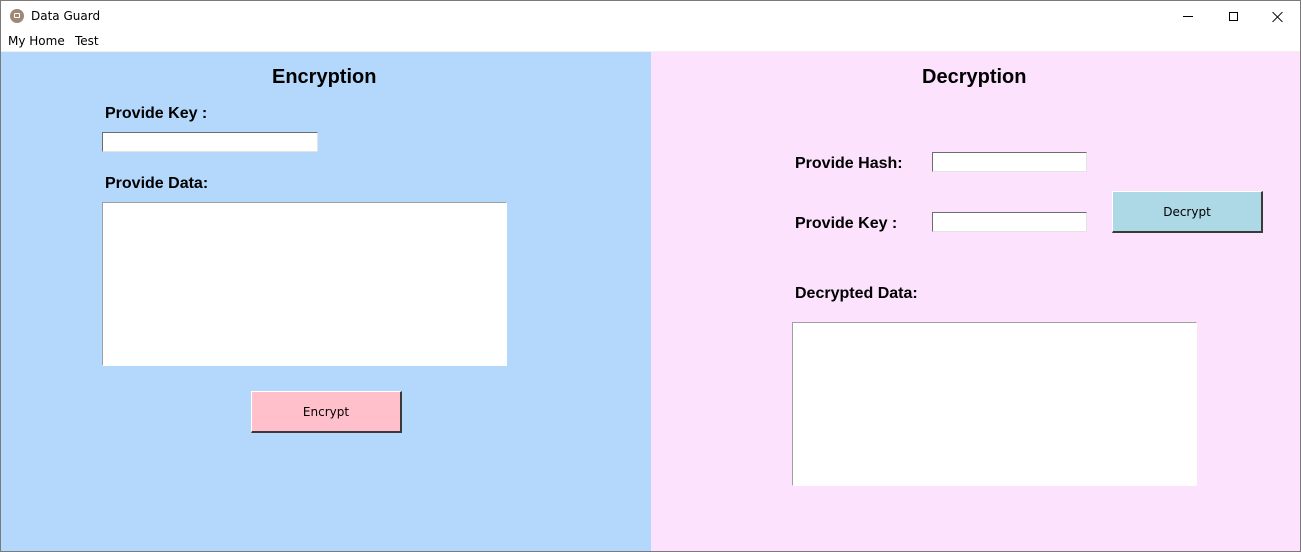  What do you see at coordinates (846, 223) in the screenshot?
I see `decryption-key-label: Provide Key :` at bounding box center [846, 223].